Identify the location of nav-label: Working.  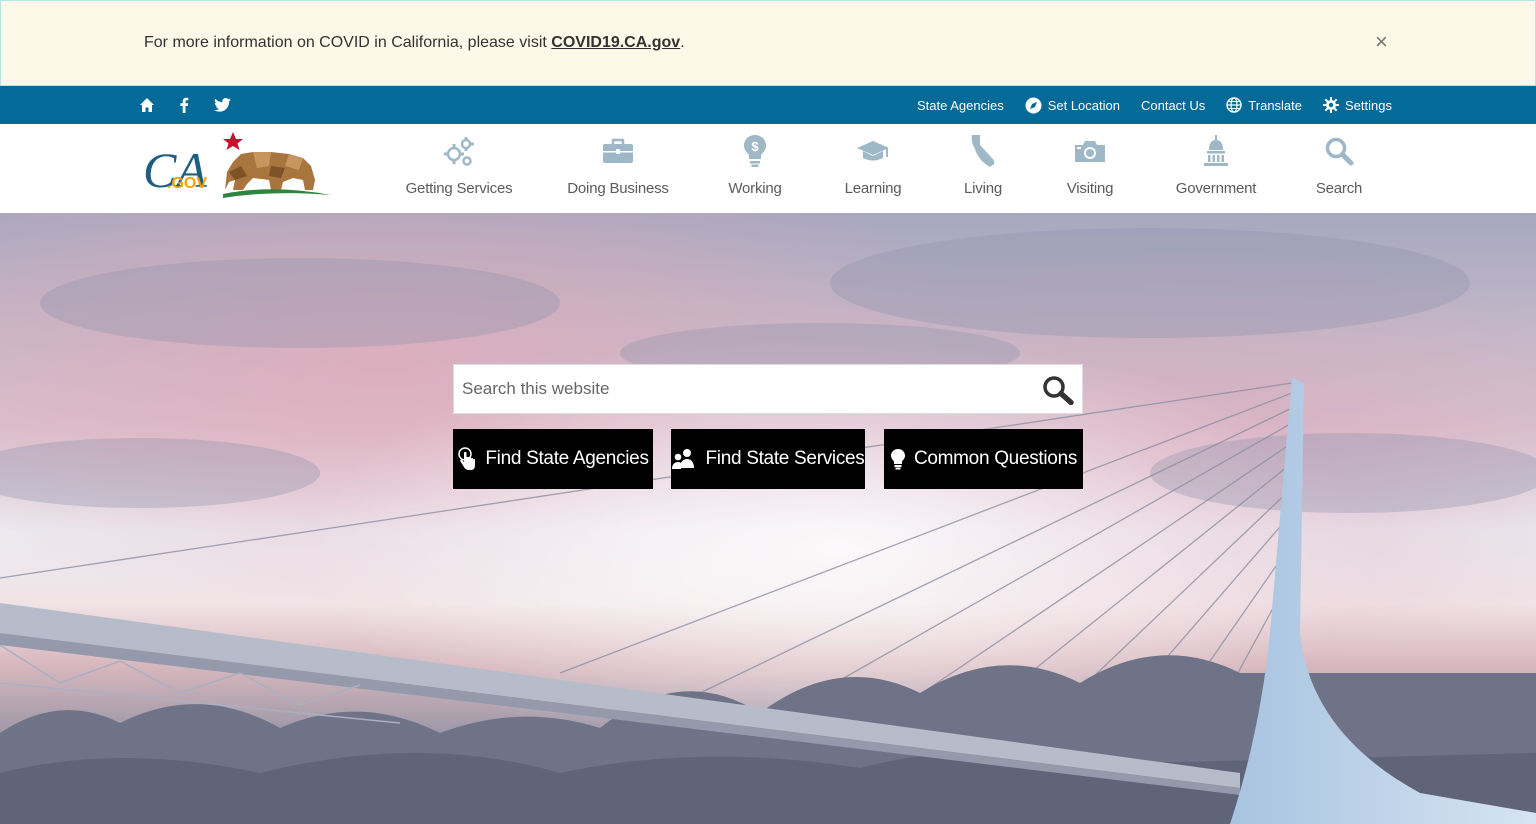
(755, 188).